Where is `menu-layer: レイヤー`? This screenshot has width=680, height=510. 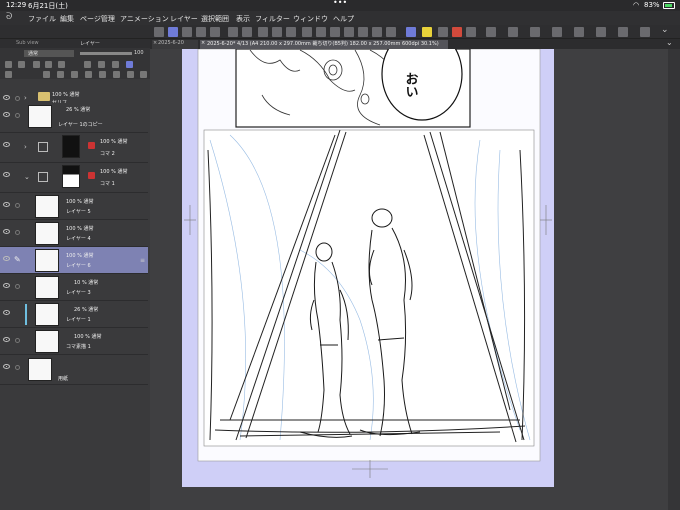 menu-layer: レイヤー is located at coordinates (184, 19).